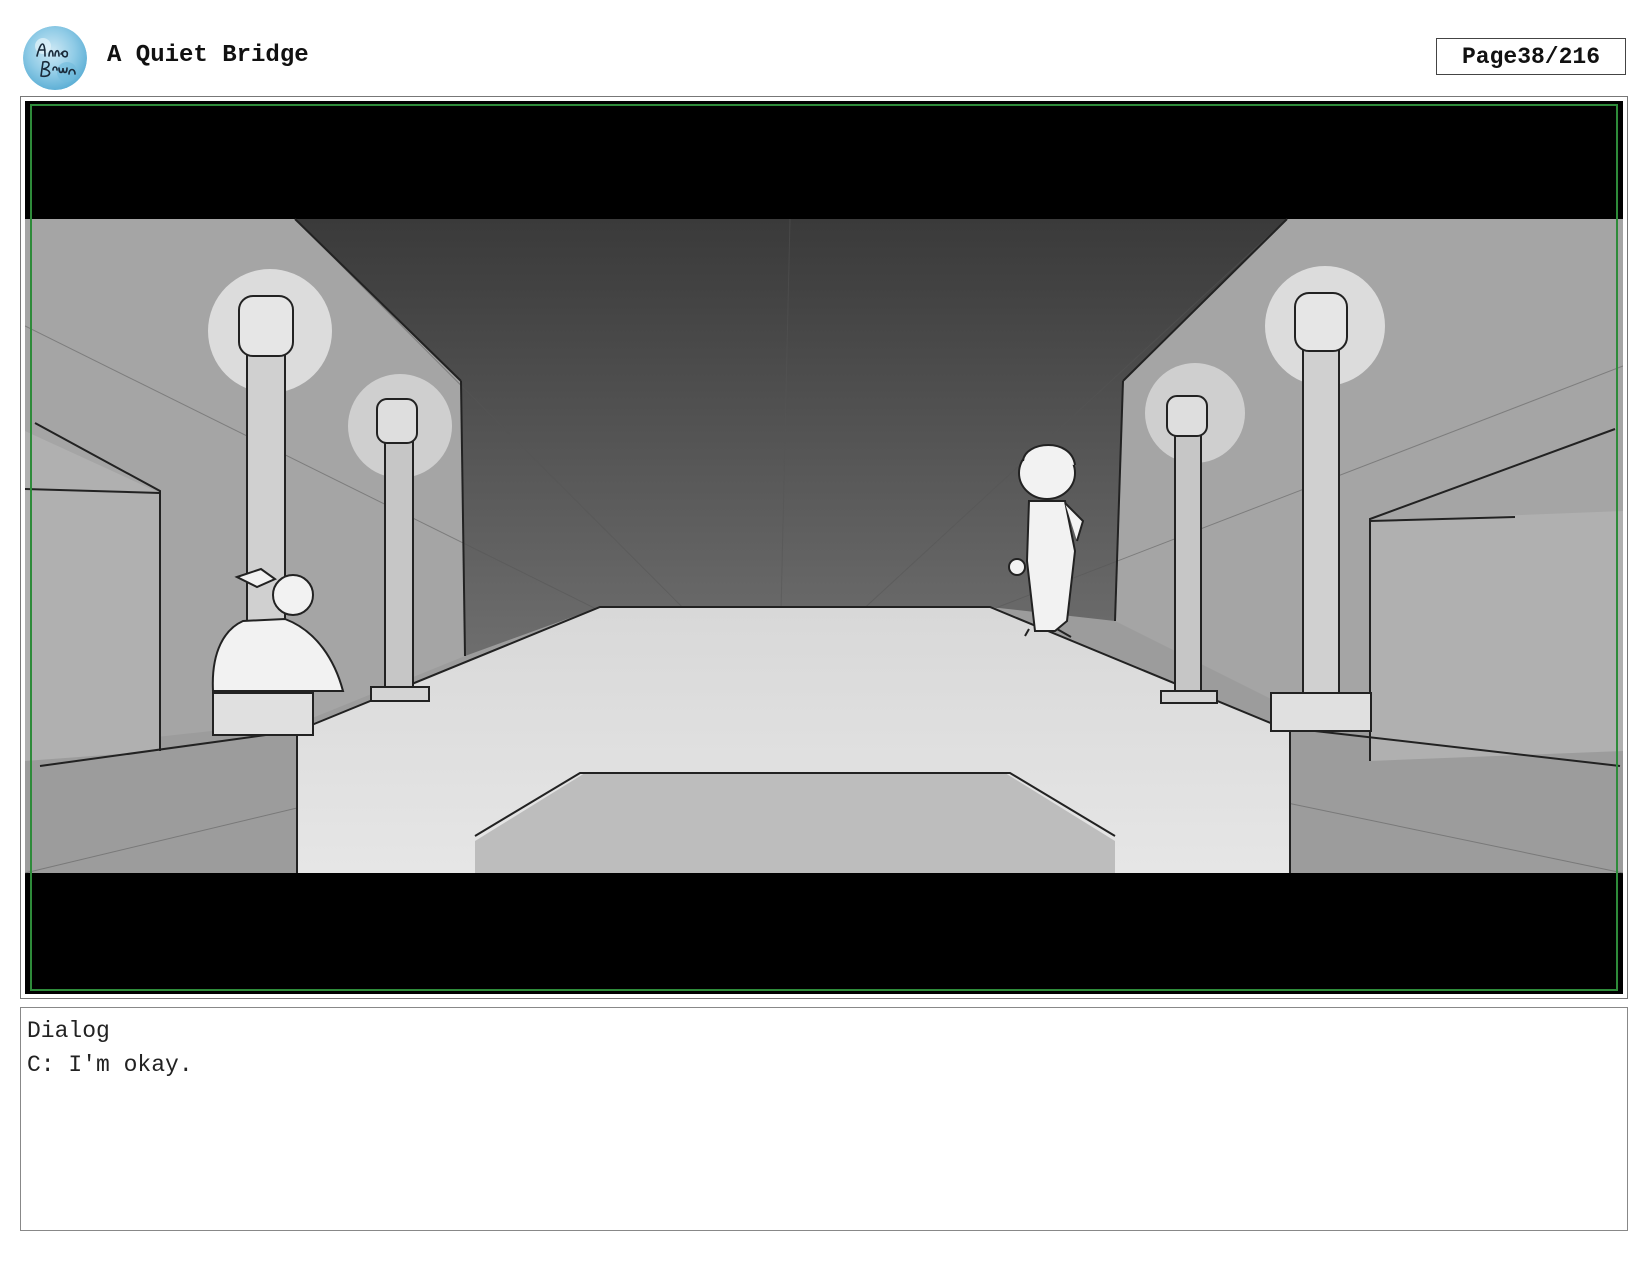 The height and width of the screenshot is (1276, 1648). I want to click on artist-logo, so click(55, 58).